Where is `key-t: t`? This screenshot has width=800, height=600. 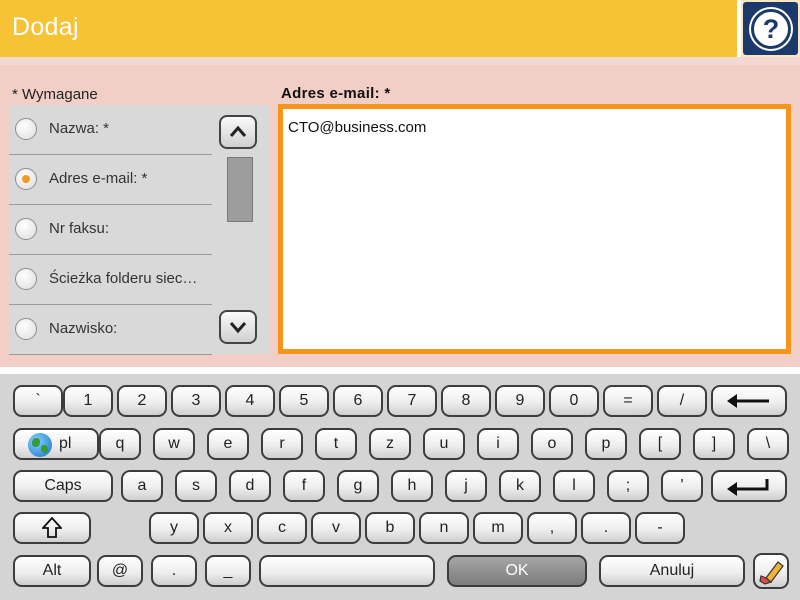 key-t: t is located at coordinates (336, 444).